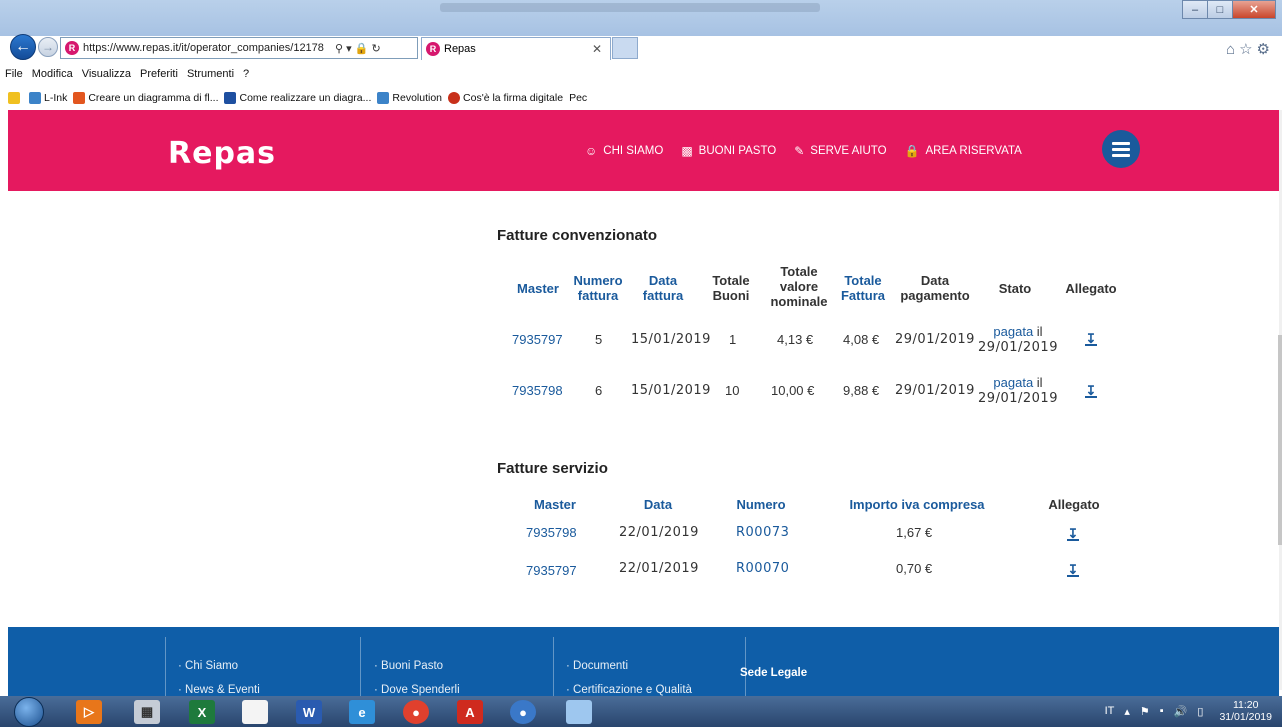 The width and height of the screenshot is (1282, 727). What do you see at coordinates (1145, 711) in the screenshot?
I see `network-flag-icon: ⚑` at bounding box center [1145, 711].